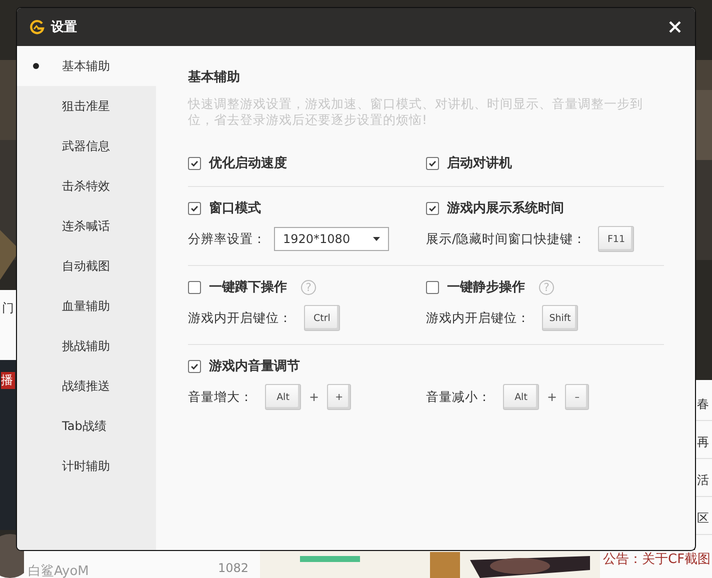  What do you see at coordinates (86, 466) in the screenshot?
I see `sidebar-item: 计时辅助` at bounding box center [86, 466].